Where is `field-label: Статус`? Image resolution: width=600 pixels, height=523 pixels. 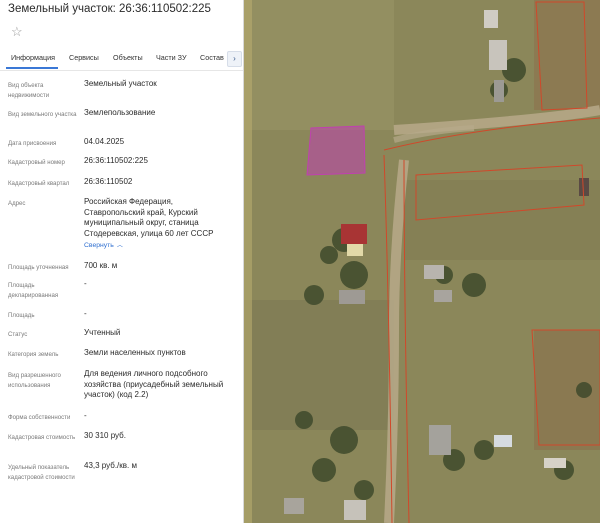 field-label: Статус is located at coordinates (18, 334).